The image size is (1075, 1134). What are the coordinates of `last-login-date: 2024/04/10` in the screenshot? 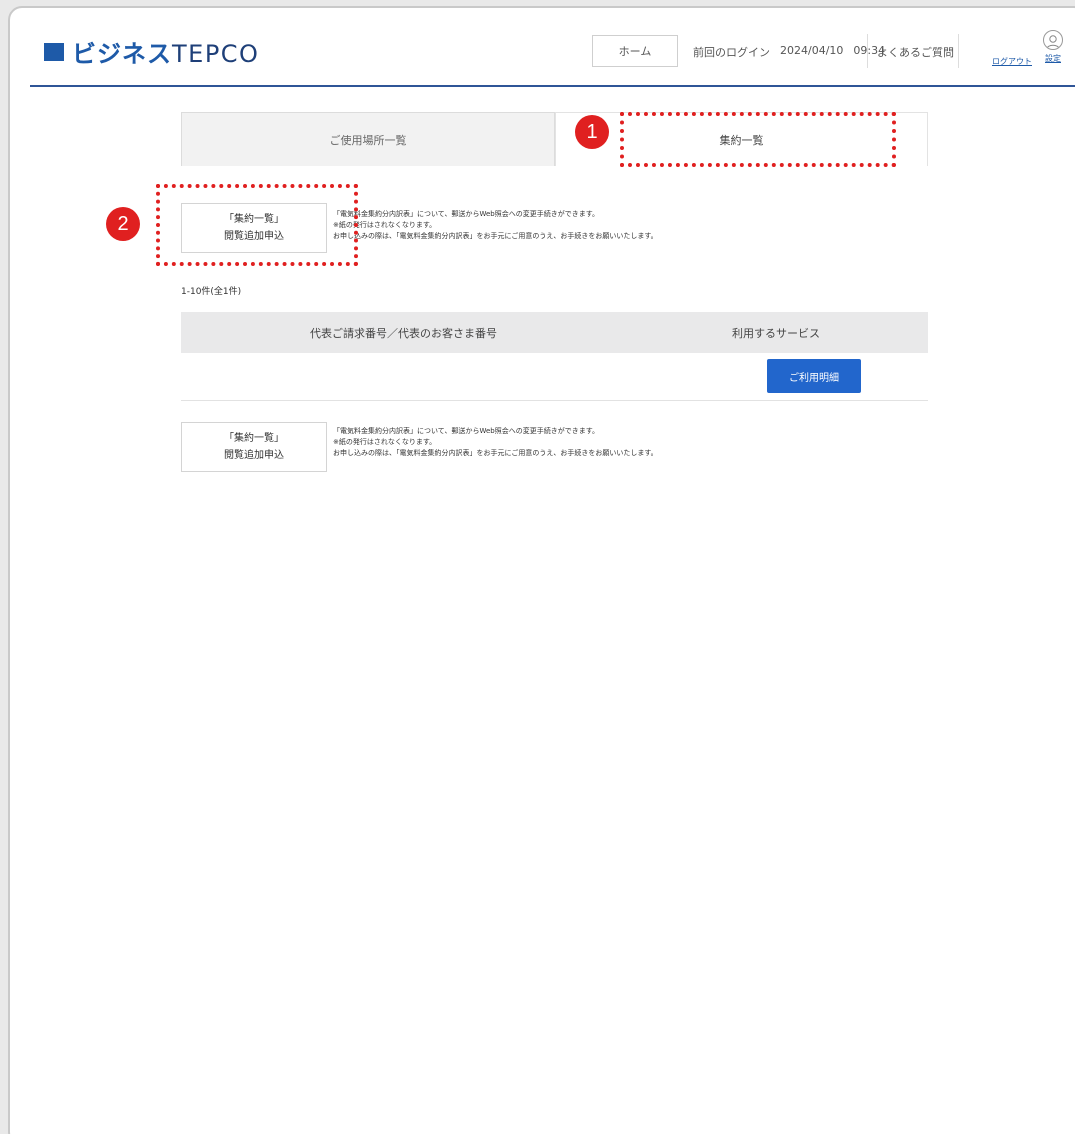 It's located at (812, 50).